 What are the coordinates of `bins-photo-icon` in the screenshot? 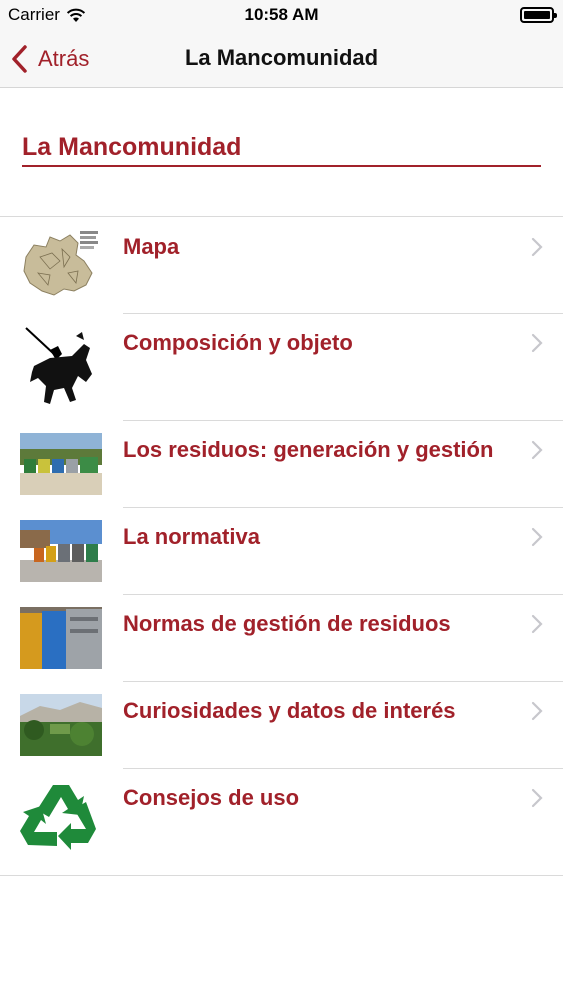 It's located at (61, 638).